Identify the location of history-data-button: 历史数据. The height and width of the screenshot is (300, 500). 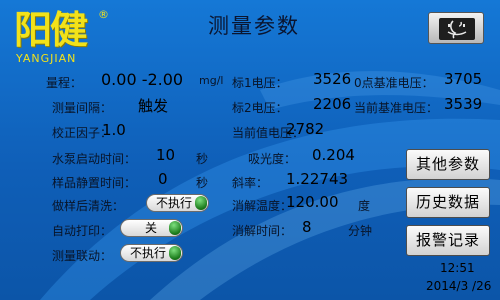
(448, 202).